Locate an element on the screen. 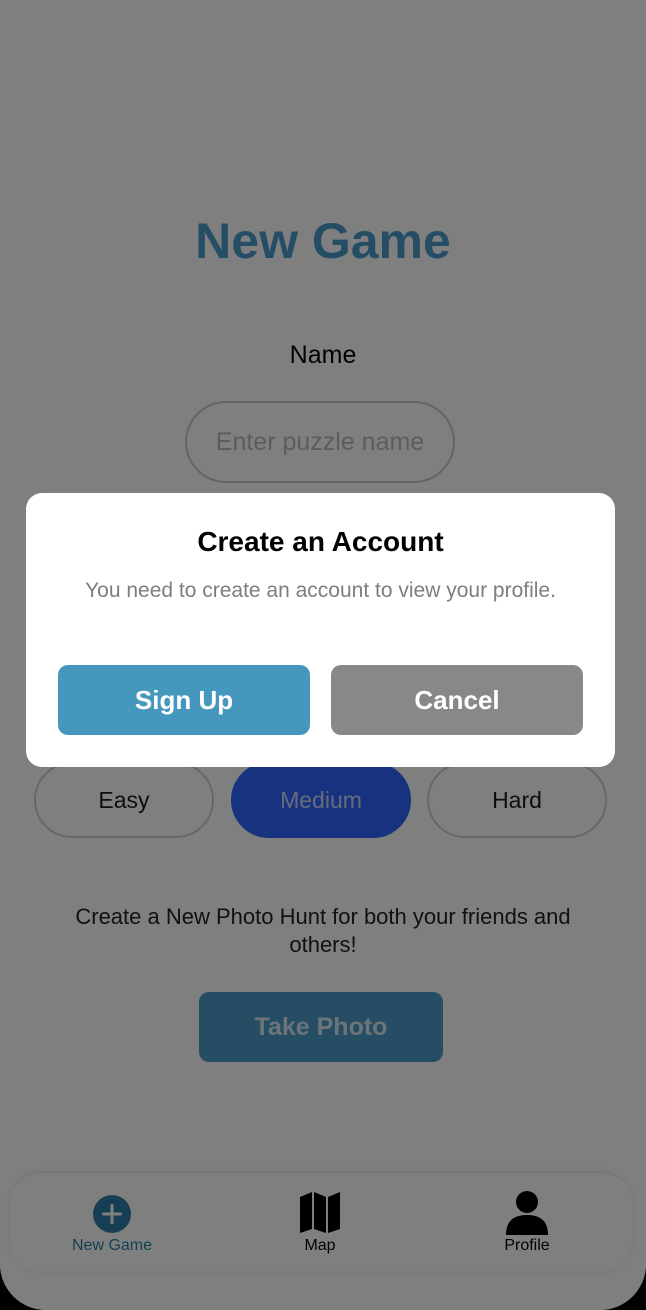 The width and height of the screenshot is (646, 1310). cancel-button: Cancel is located at coordinates (457, 700).